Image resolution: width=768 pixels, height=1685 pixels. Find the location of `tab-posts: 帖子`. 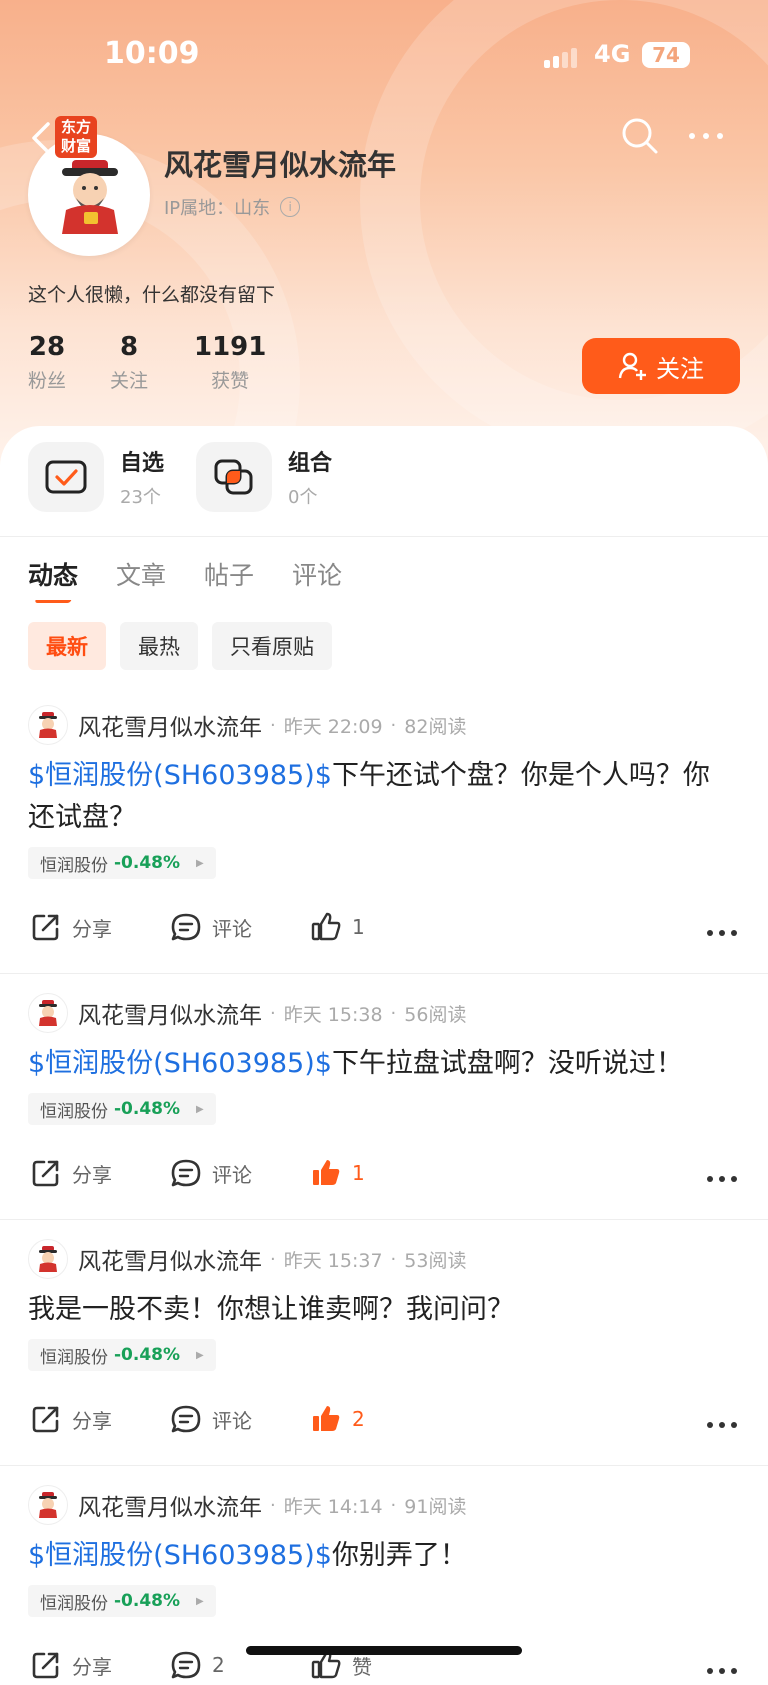

tab-posts: 帖子 is located at coordinates (229, 574).